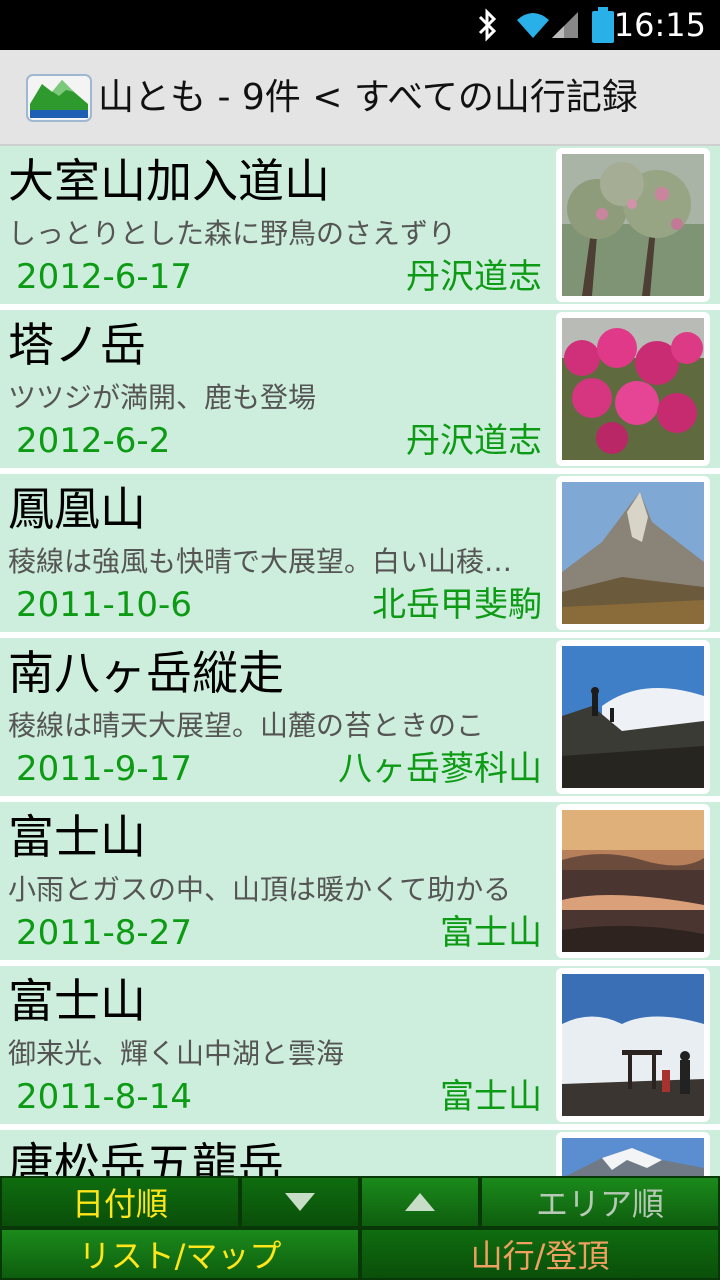 The height and width of the screenshot is (1280, 720). I want to click on record-name: 塔ノ岳, so click(77, 345).